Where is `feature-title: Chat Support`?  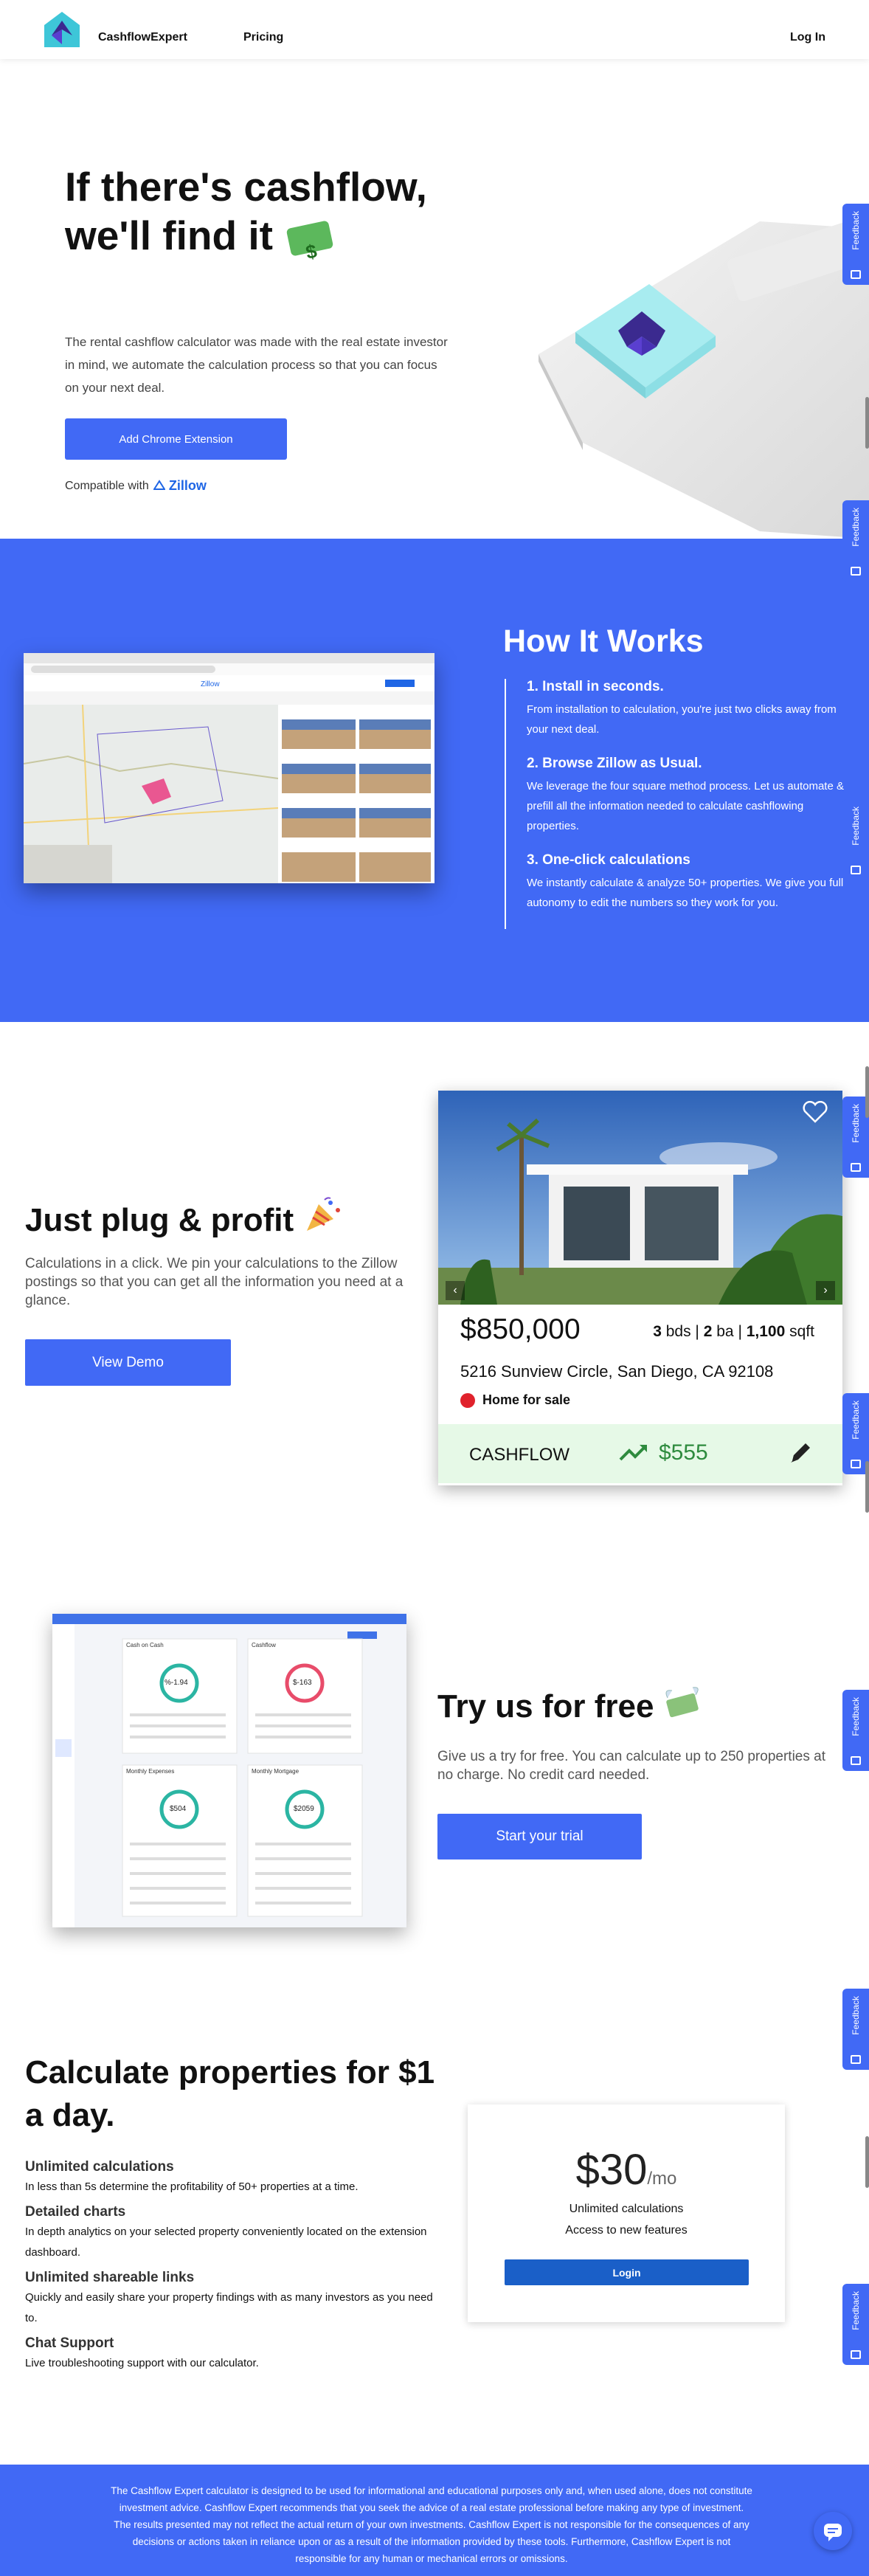 feature-title: Chat Support is located at coordinates (69, 2343).